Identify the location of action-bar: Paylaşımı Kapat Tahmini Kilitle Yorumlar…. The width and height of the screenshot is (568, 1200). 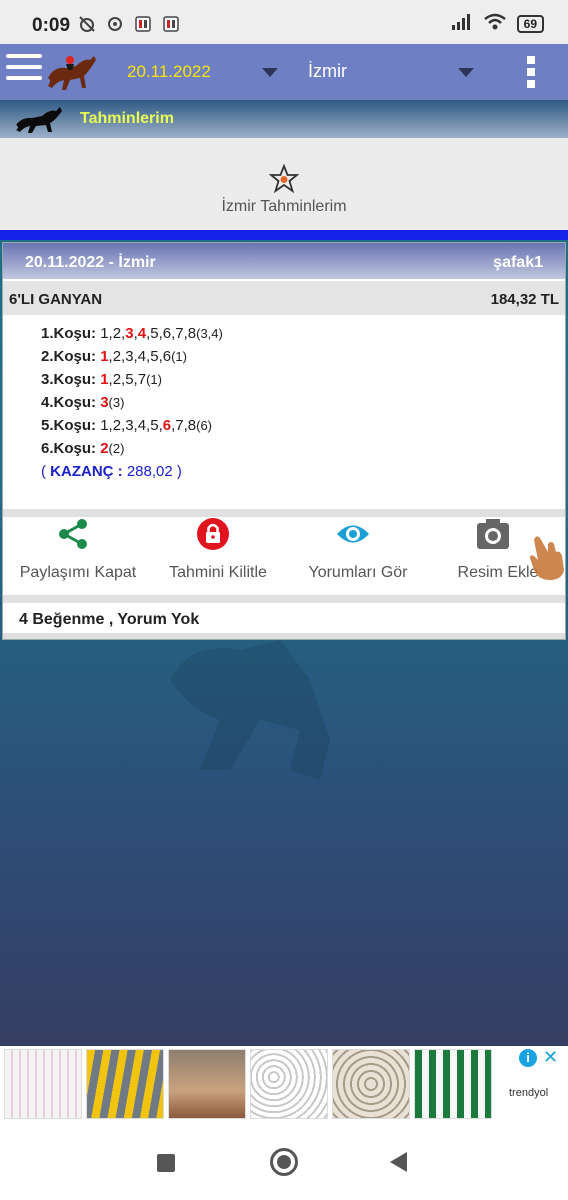
(284, 557).